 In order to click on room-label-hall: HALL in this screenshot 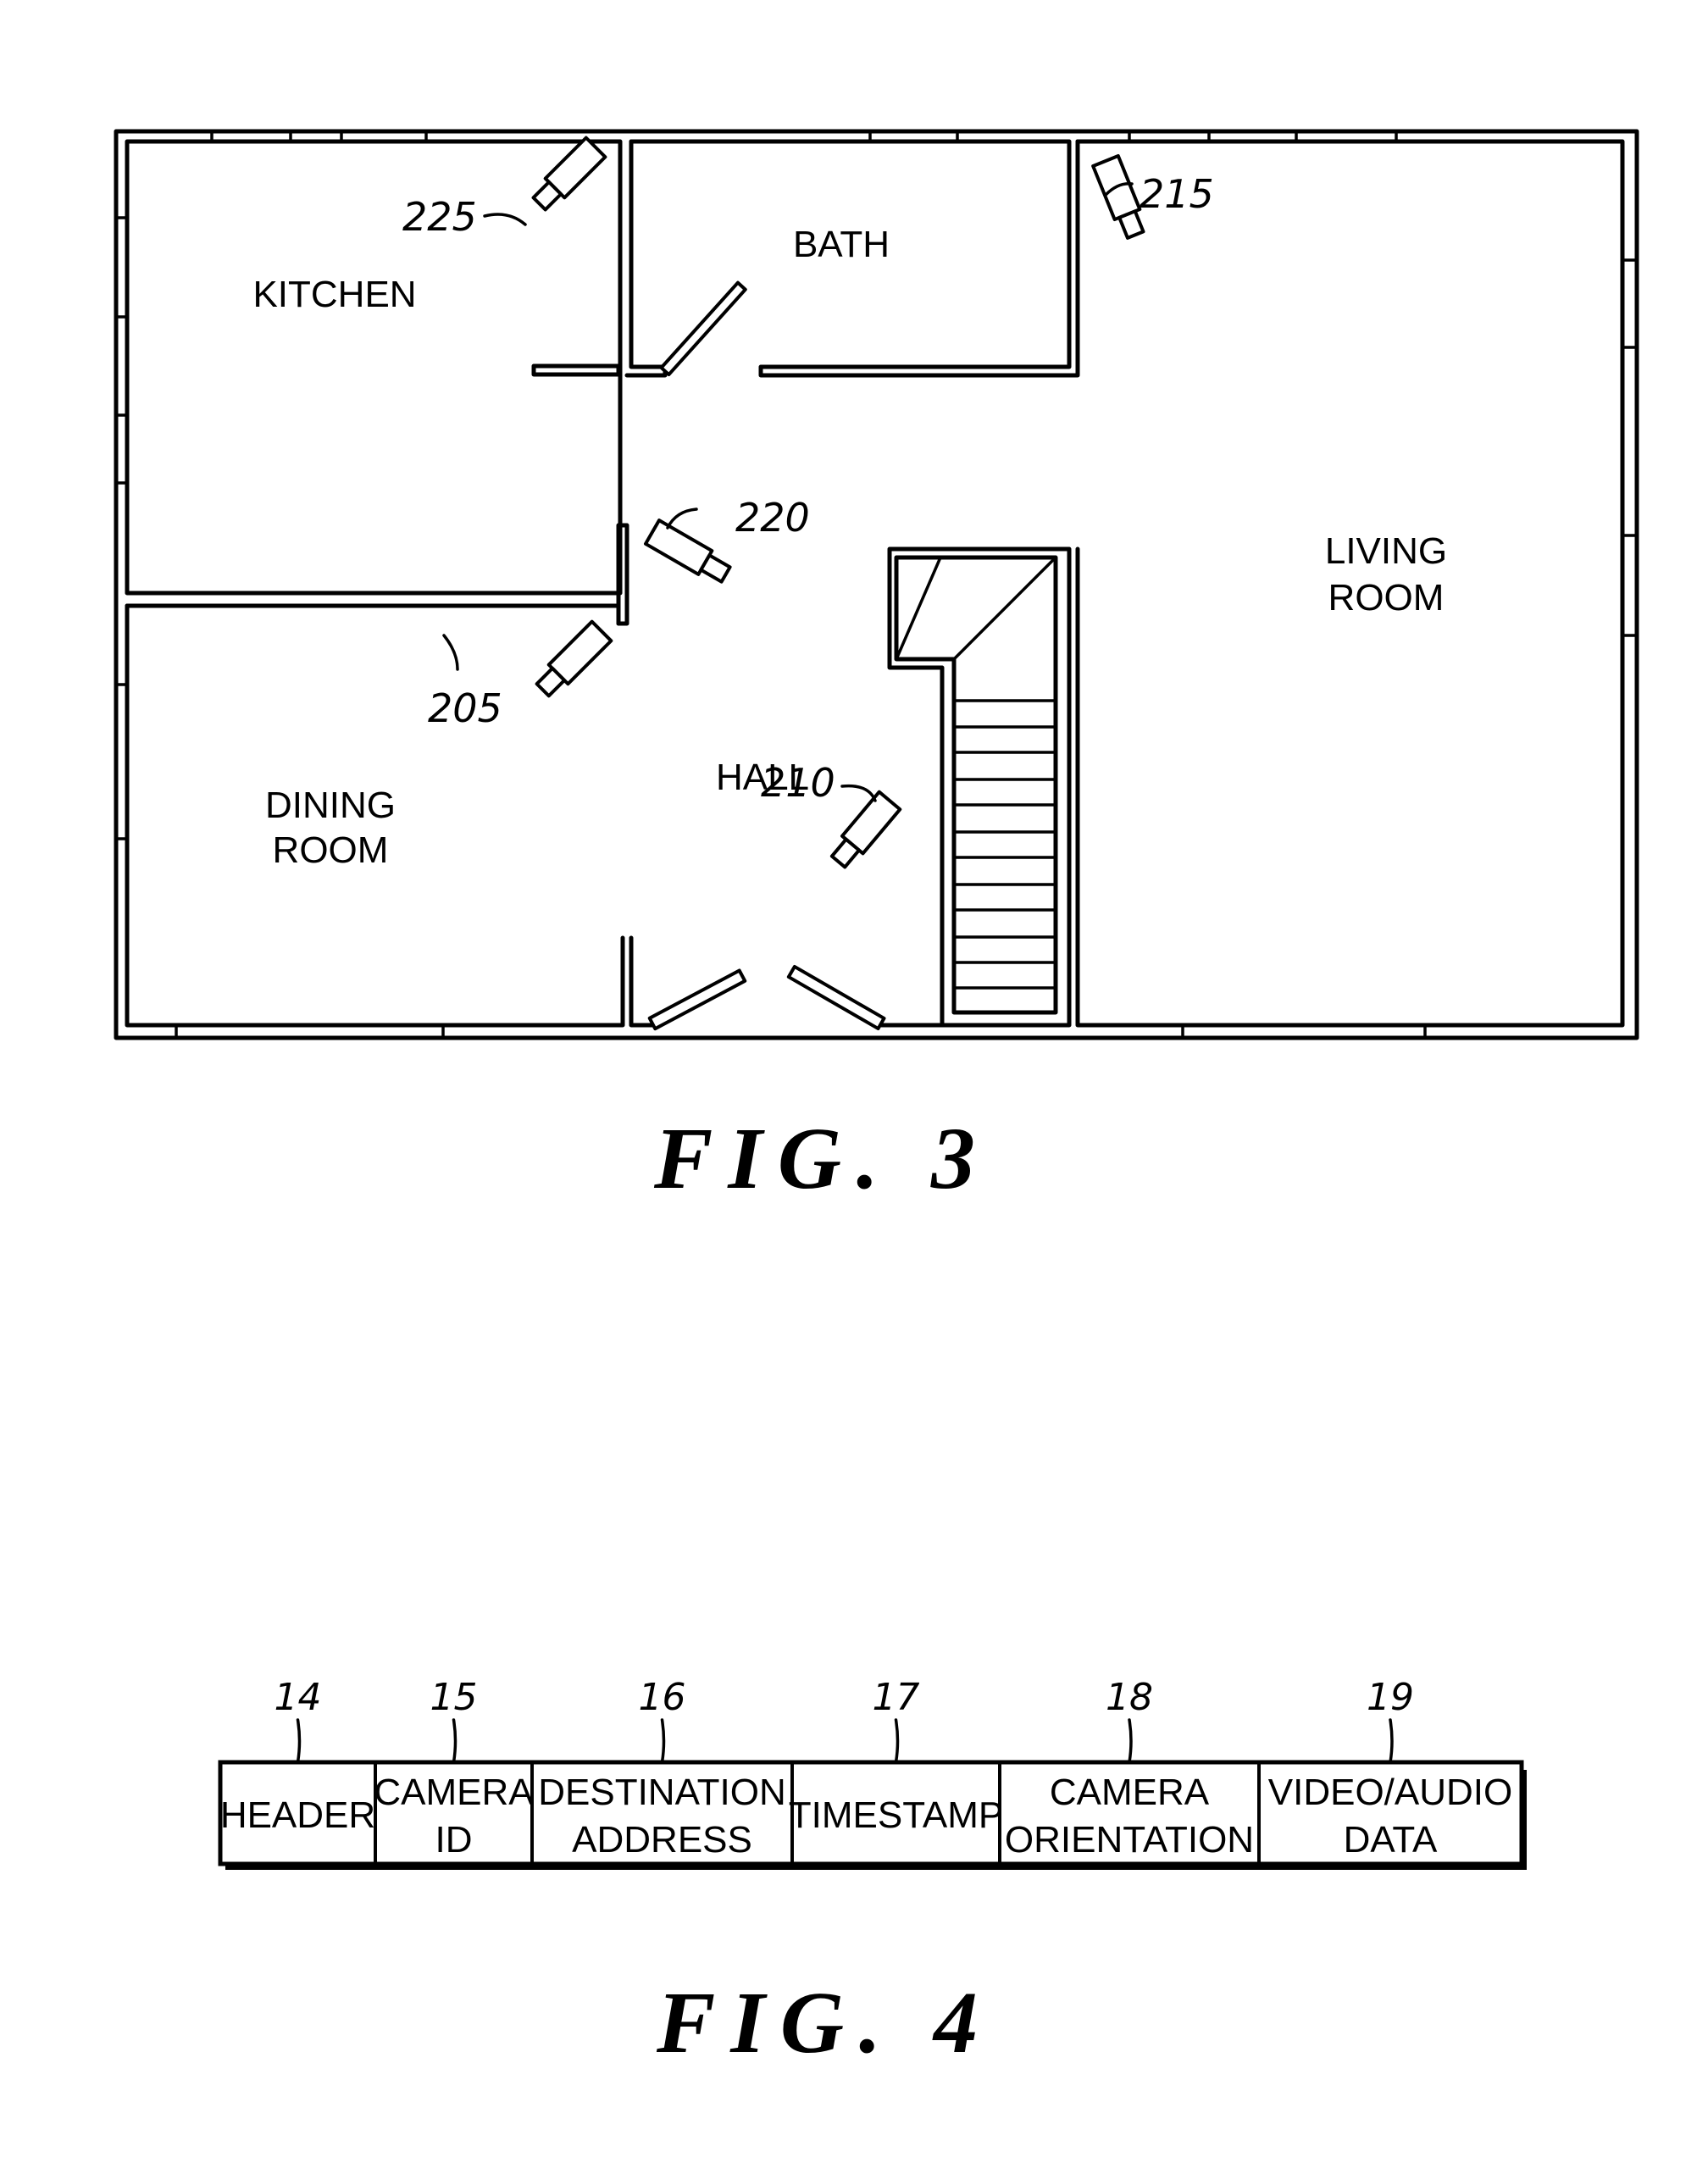, I will do `click(762, 777)`.